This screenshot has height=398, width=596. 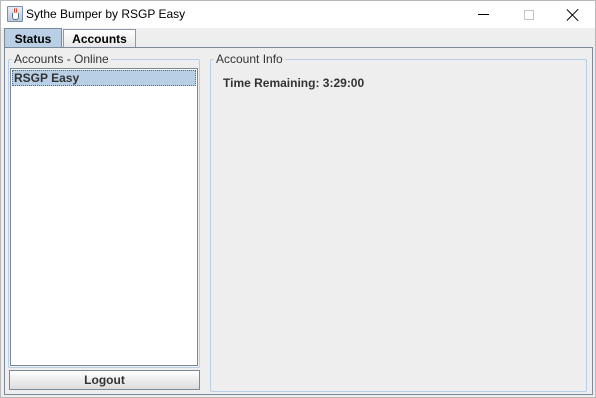 I want to click on minimize-button, so click(x=483, y=14).